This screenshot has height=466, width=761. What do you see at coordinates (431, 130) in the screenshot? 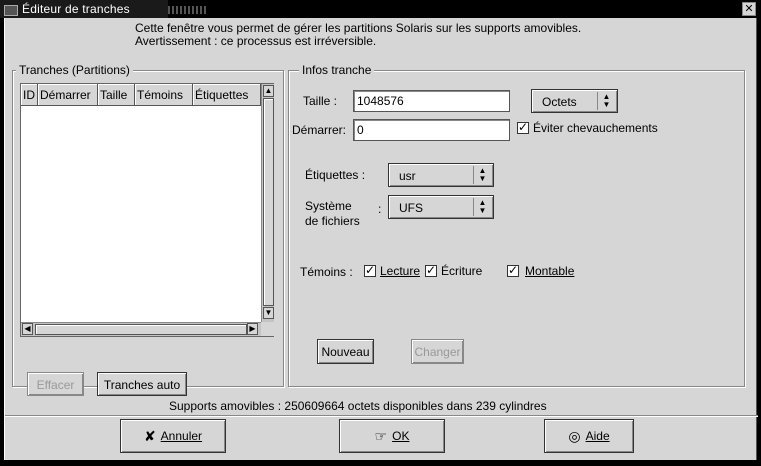
I see `start-input: 0` at bounding box center [431, 130].